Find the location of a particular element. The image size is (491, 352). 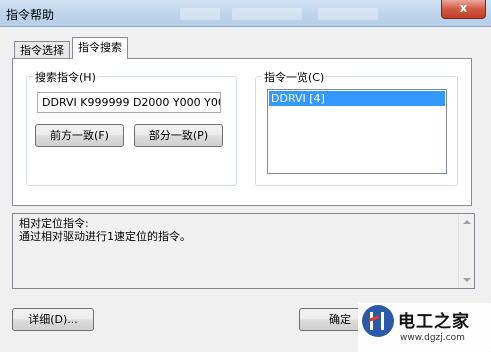

title-bar: 指令帮助 x is located at coordinates (245, 13).